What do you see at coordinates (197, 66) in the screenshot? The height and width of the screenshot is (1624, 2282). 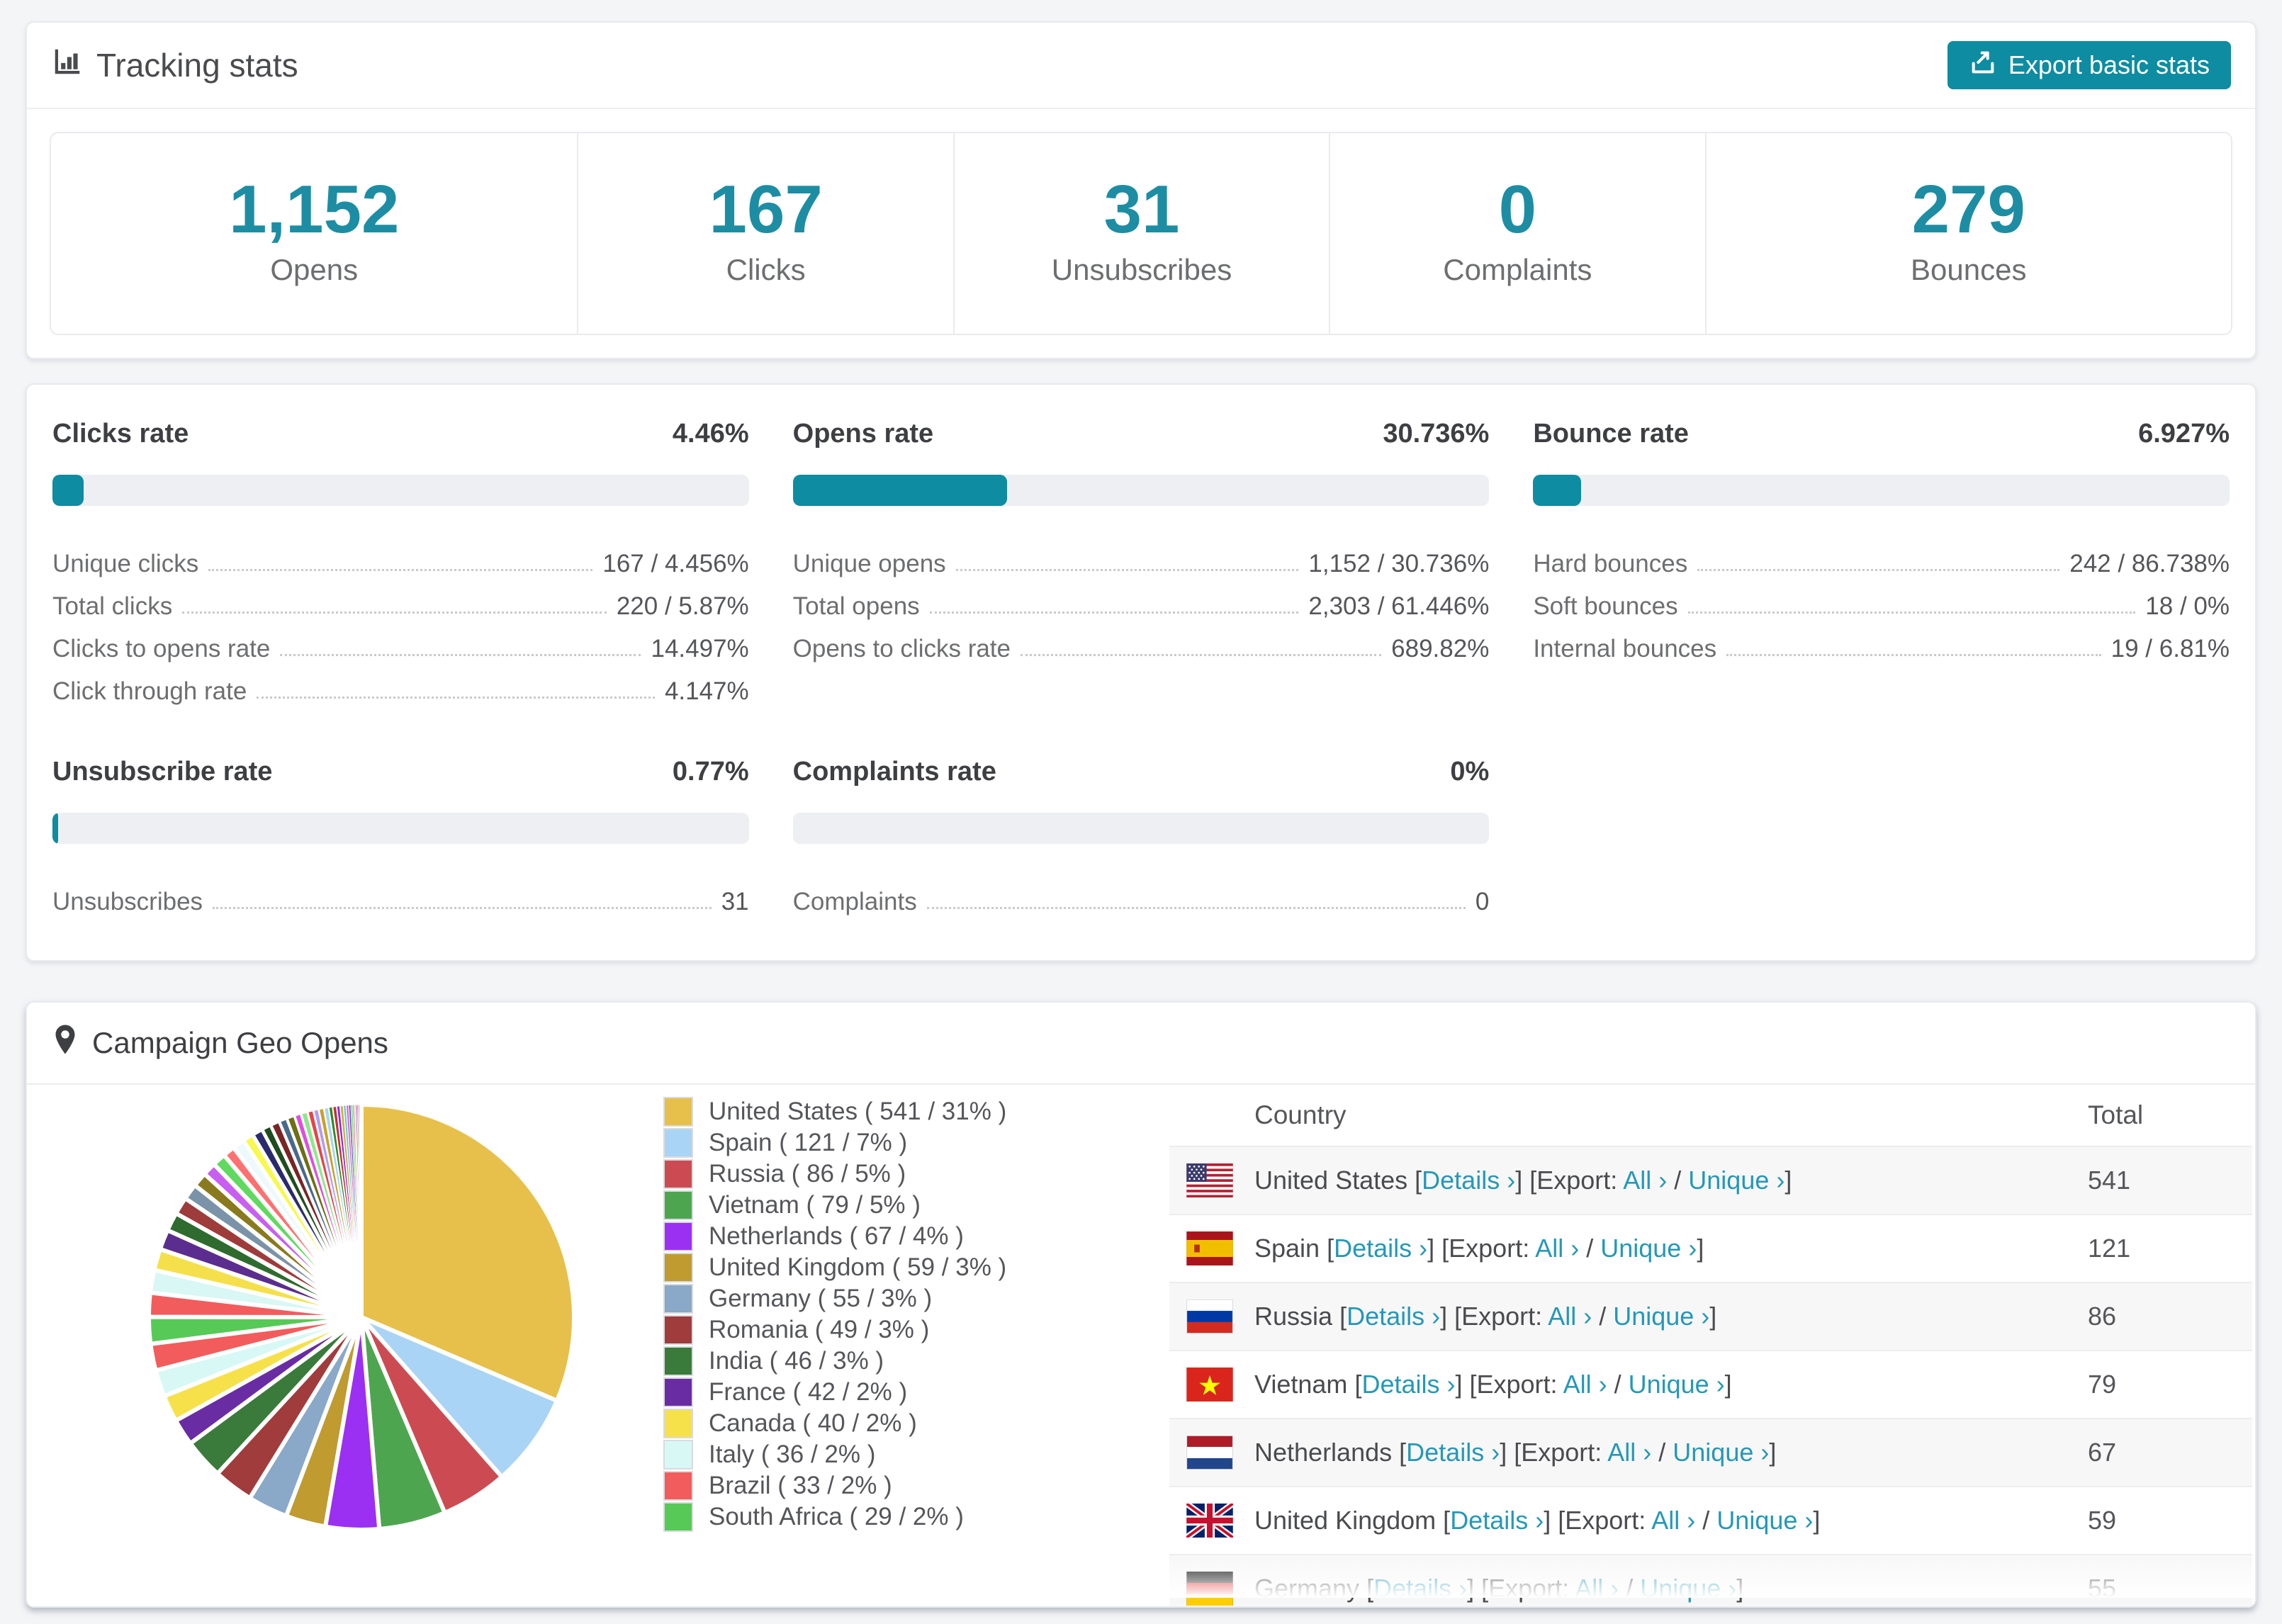 I see `page-title: Tracking stats` at bounding box center [197, 66].